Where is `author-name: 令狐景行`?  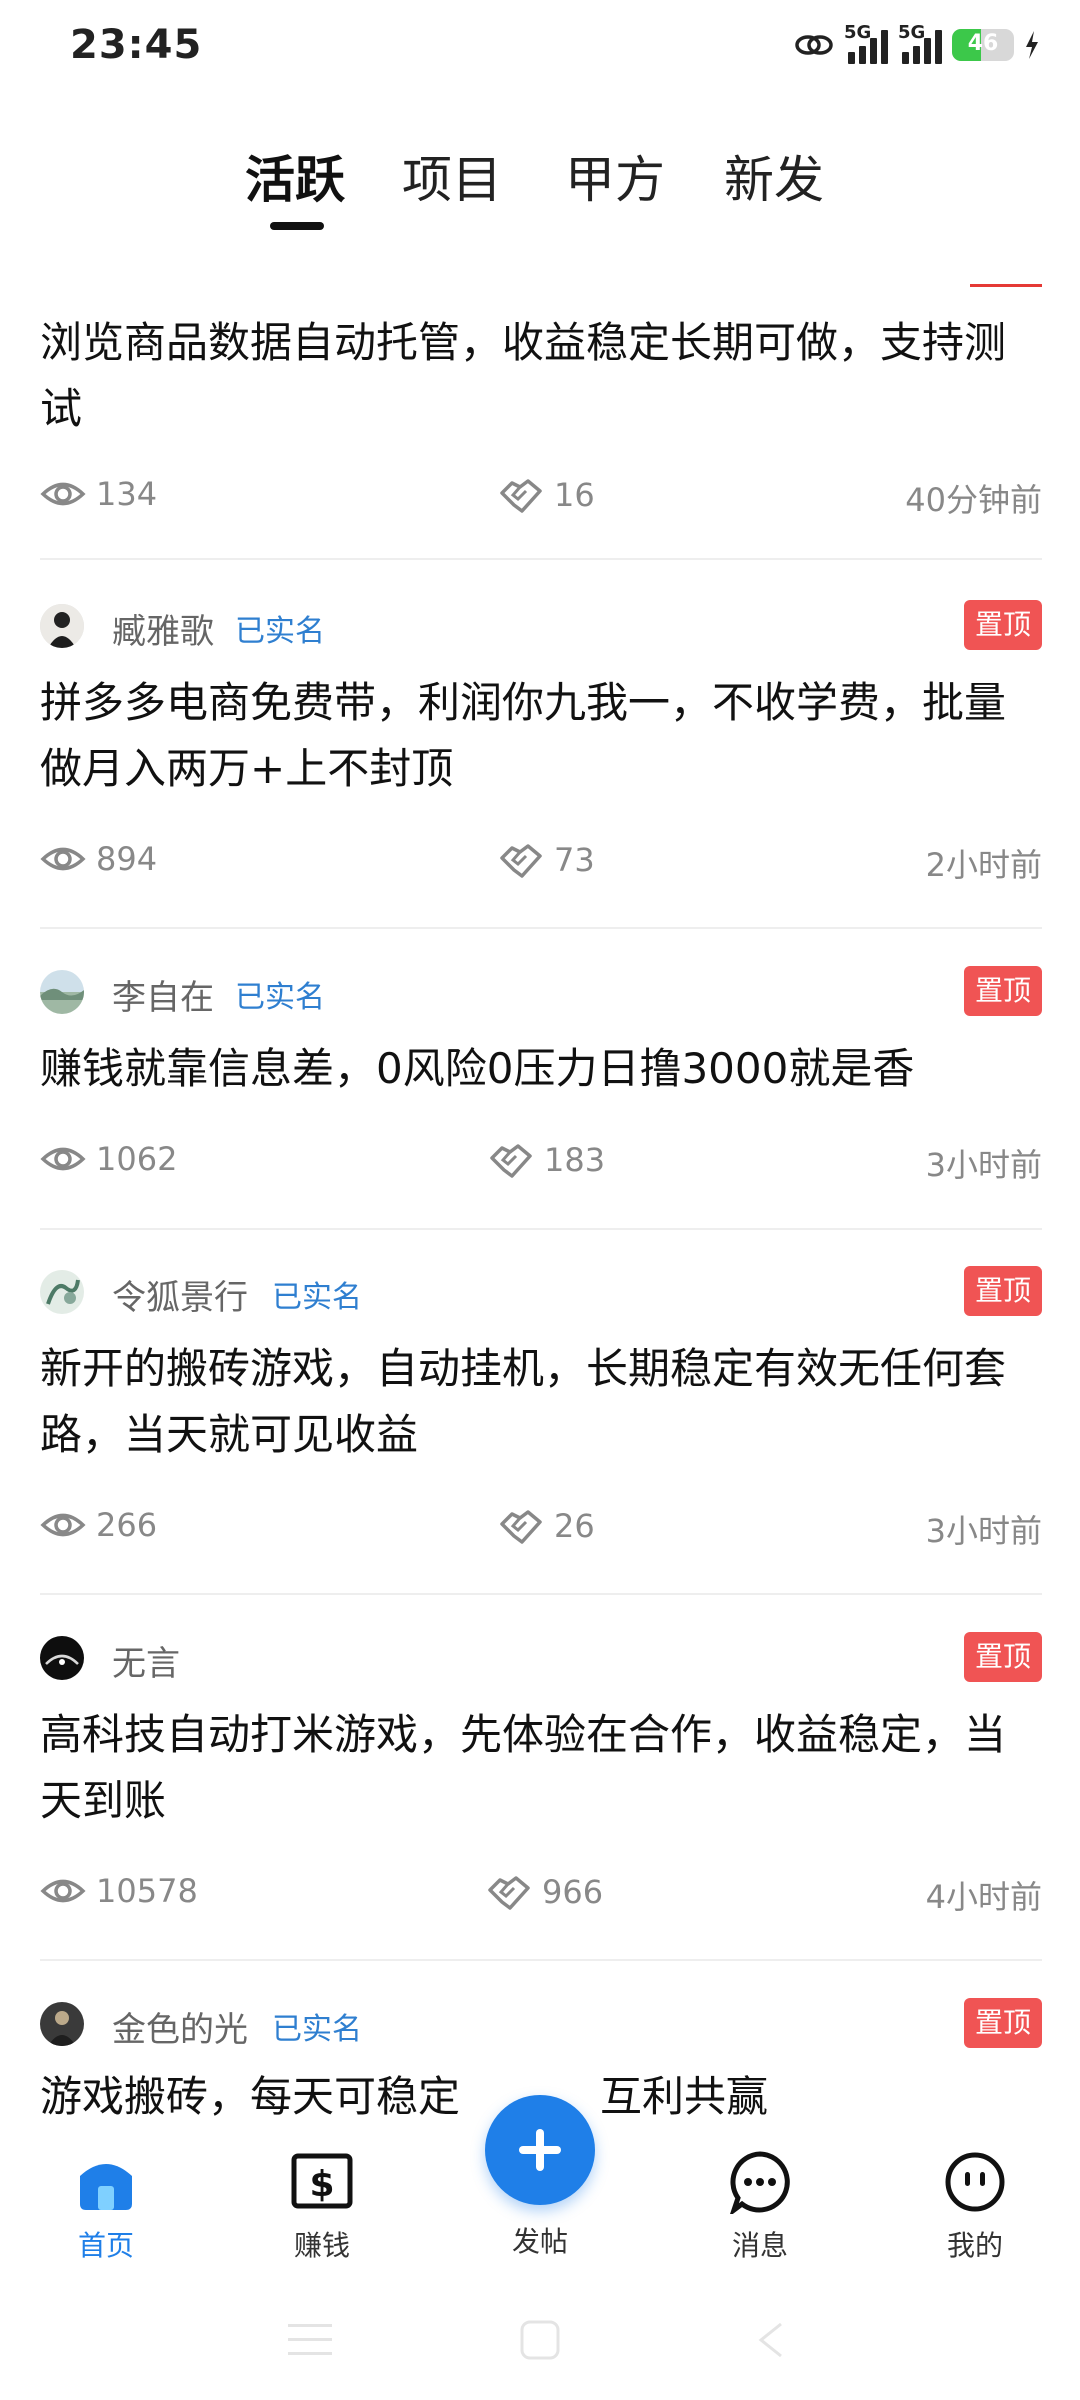 author-name: 令狐景行 is located at coordinates (180, 1294).